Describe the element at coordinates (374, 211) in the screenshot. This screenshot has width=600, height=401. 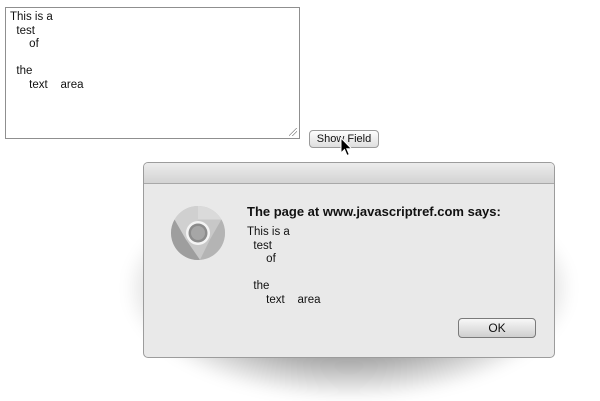
I see `dialog-heading: The page at www.javascriptref.com says:` at that location.